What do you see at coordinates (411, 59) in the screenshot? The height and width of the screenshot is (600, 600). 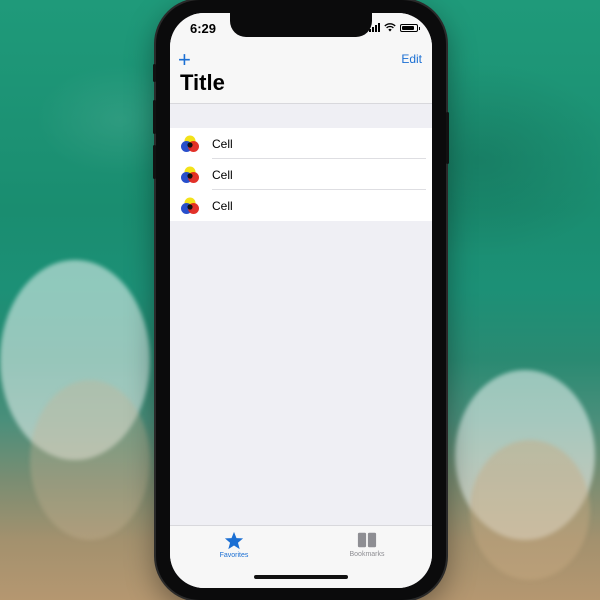 I see `edit-button: Edit` at bounding box center [411, 59].